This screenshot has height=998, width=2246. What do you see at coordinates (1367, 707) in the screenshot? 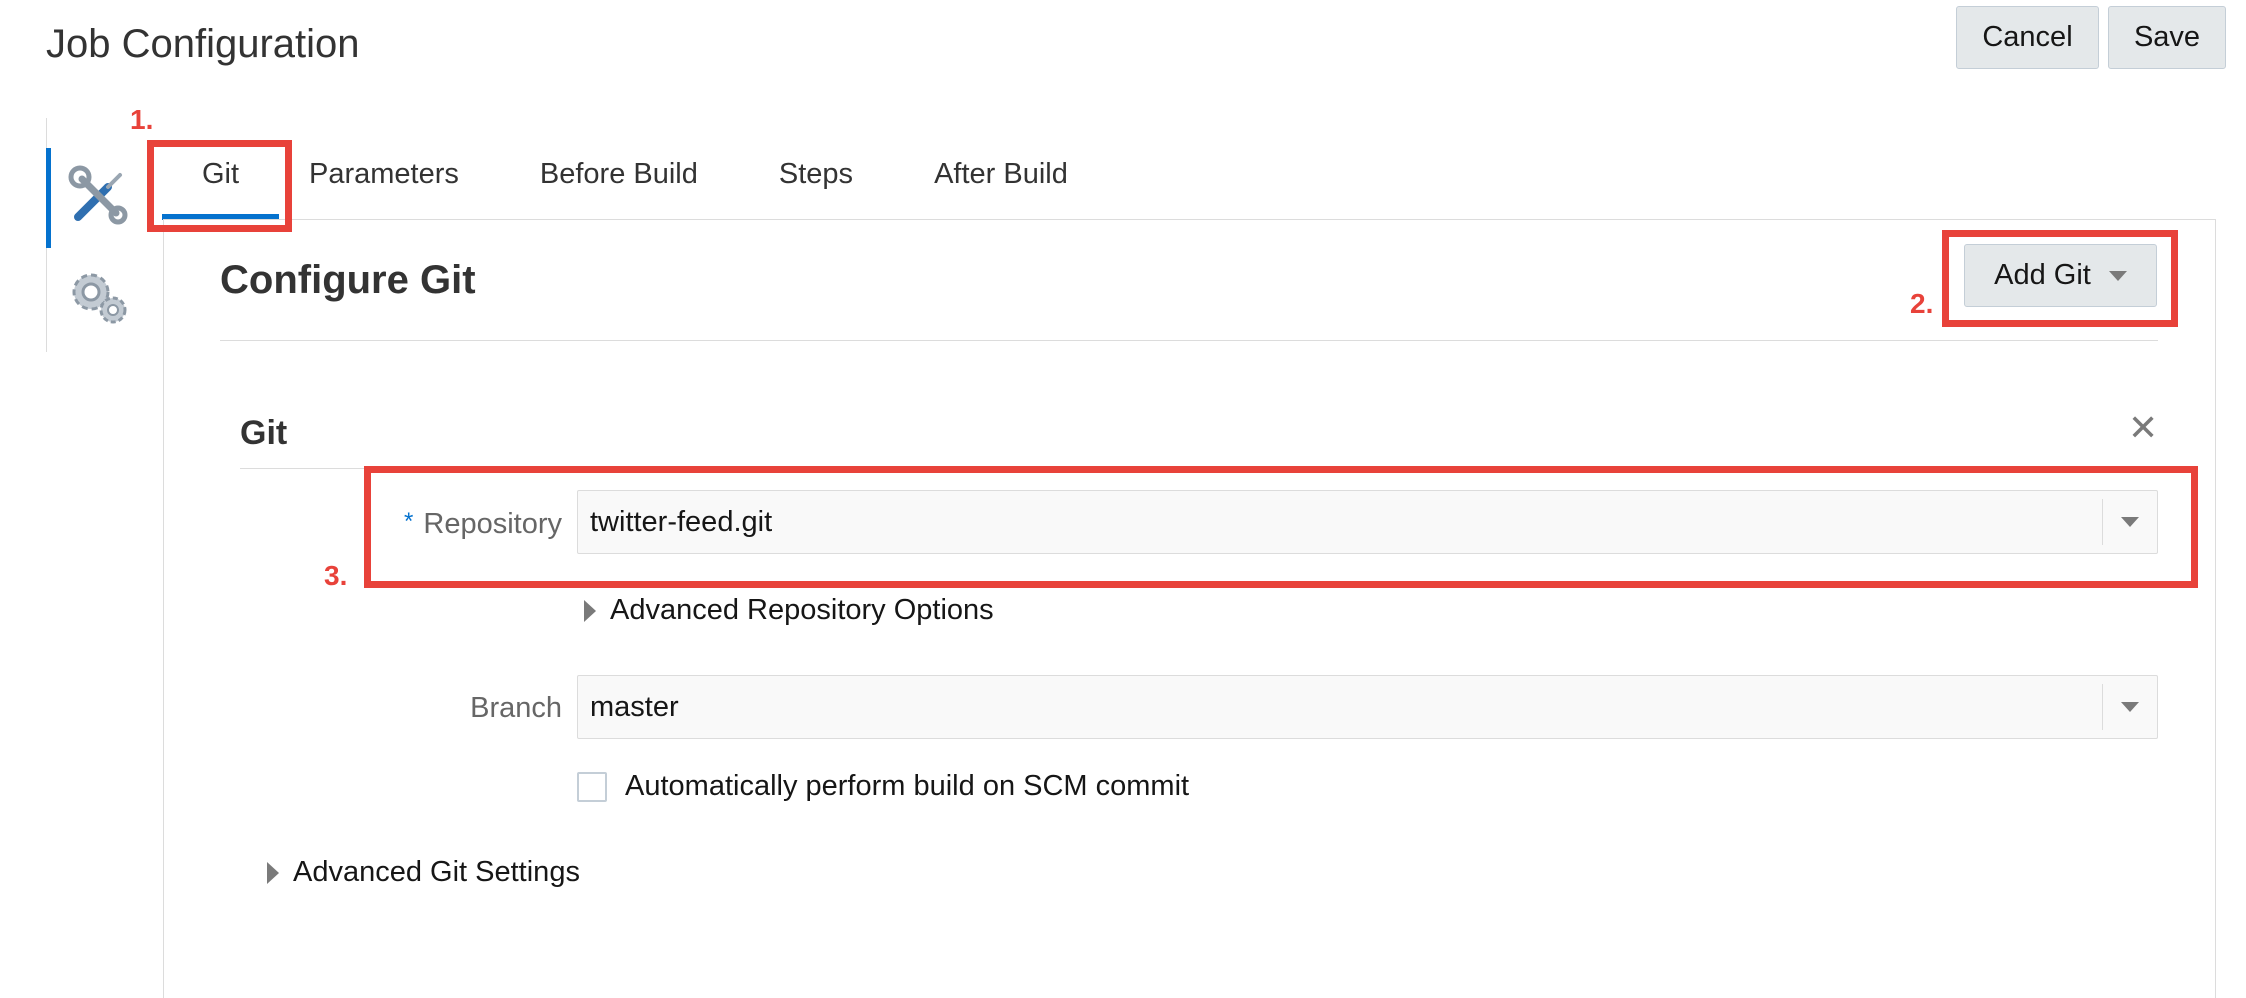
I see `branch-combobox: master` at bounding box center [1367, 707].